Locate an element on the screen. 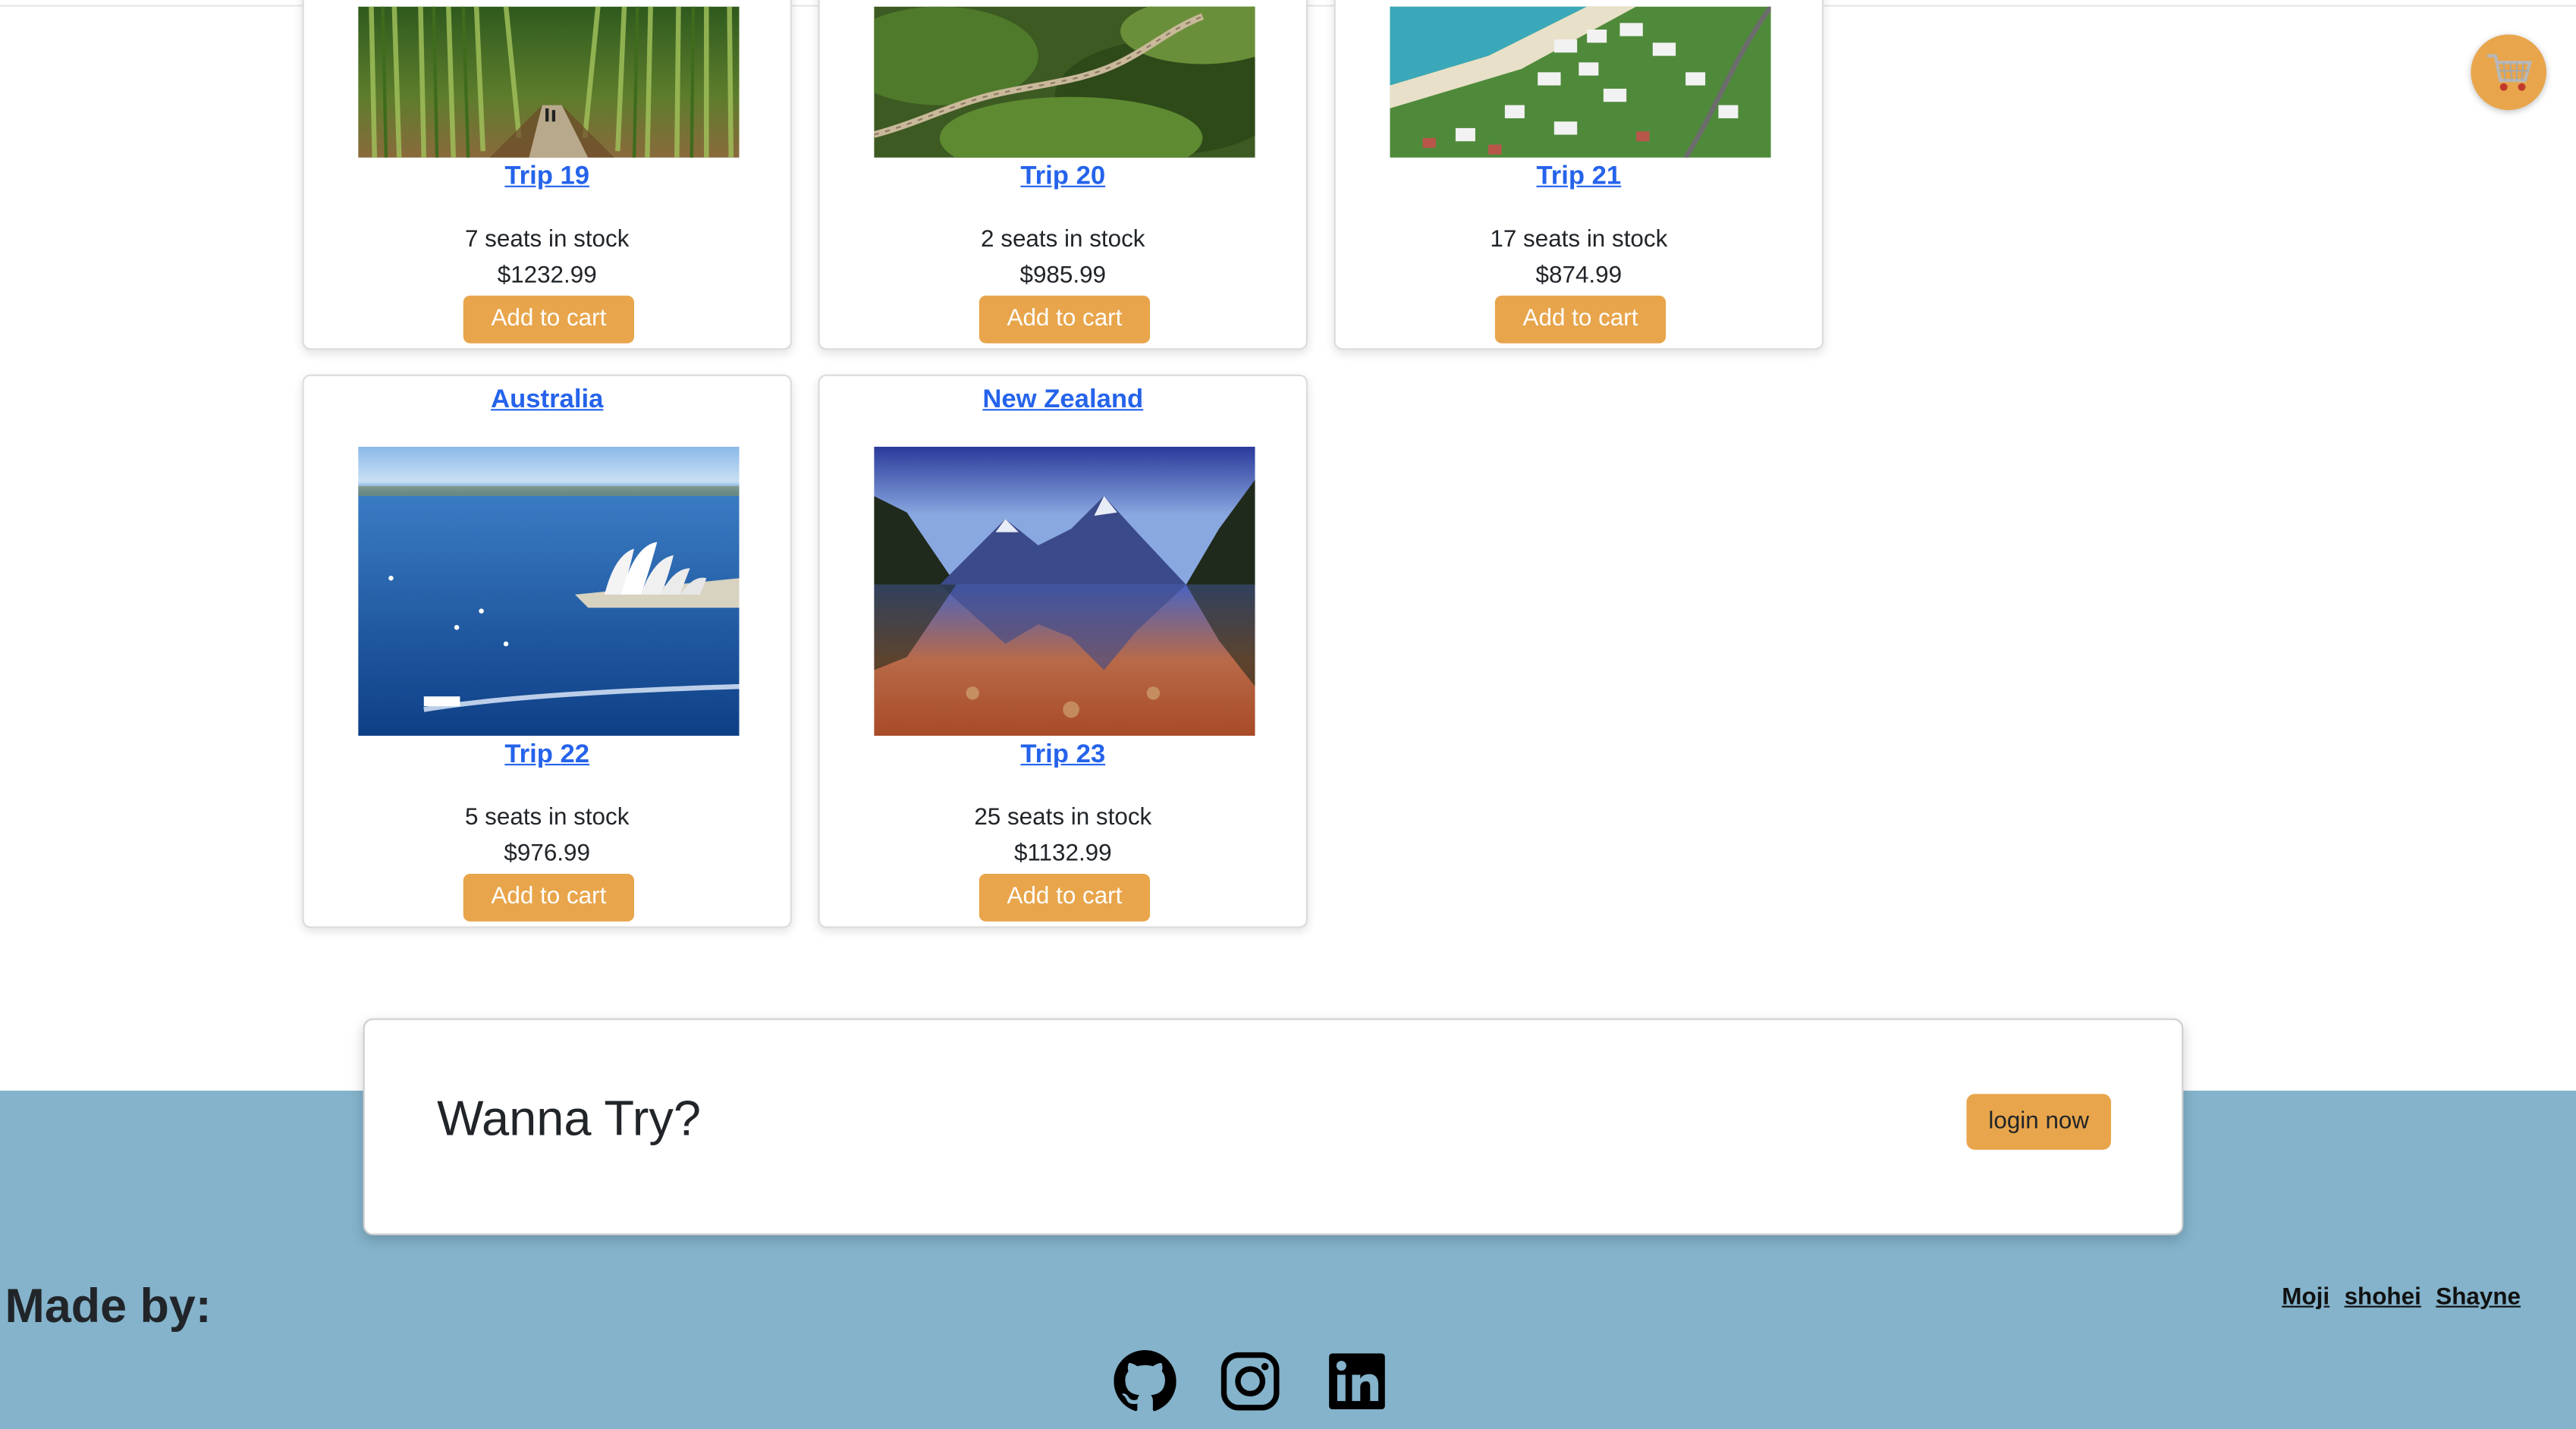 The width and height of the screenshot is (2576, 1429). shopping-cart-icon is located at coordinates (2510, 72).